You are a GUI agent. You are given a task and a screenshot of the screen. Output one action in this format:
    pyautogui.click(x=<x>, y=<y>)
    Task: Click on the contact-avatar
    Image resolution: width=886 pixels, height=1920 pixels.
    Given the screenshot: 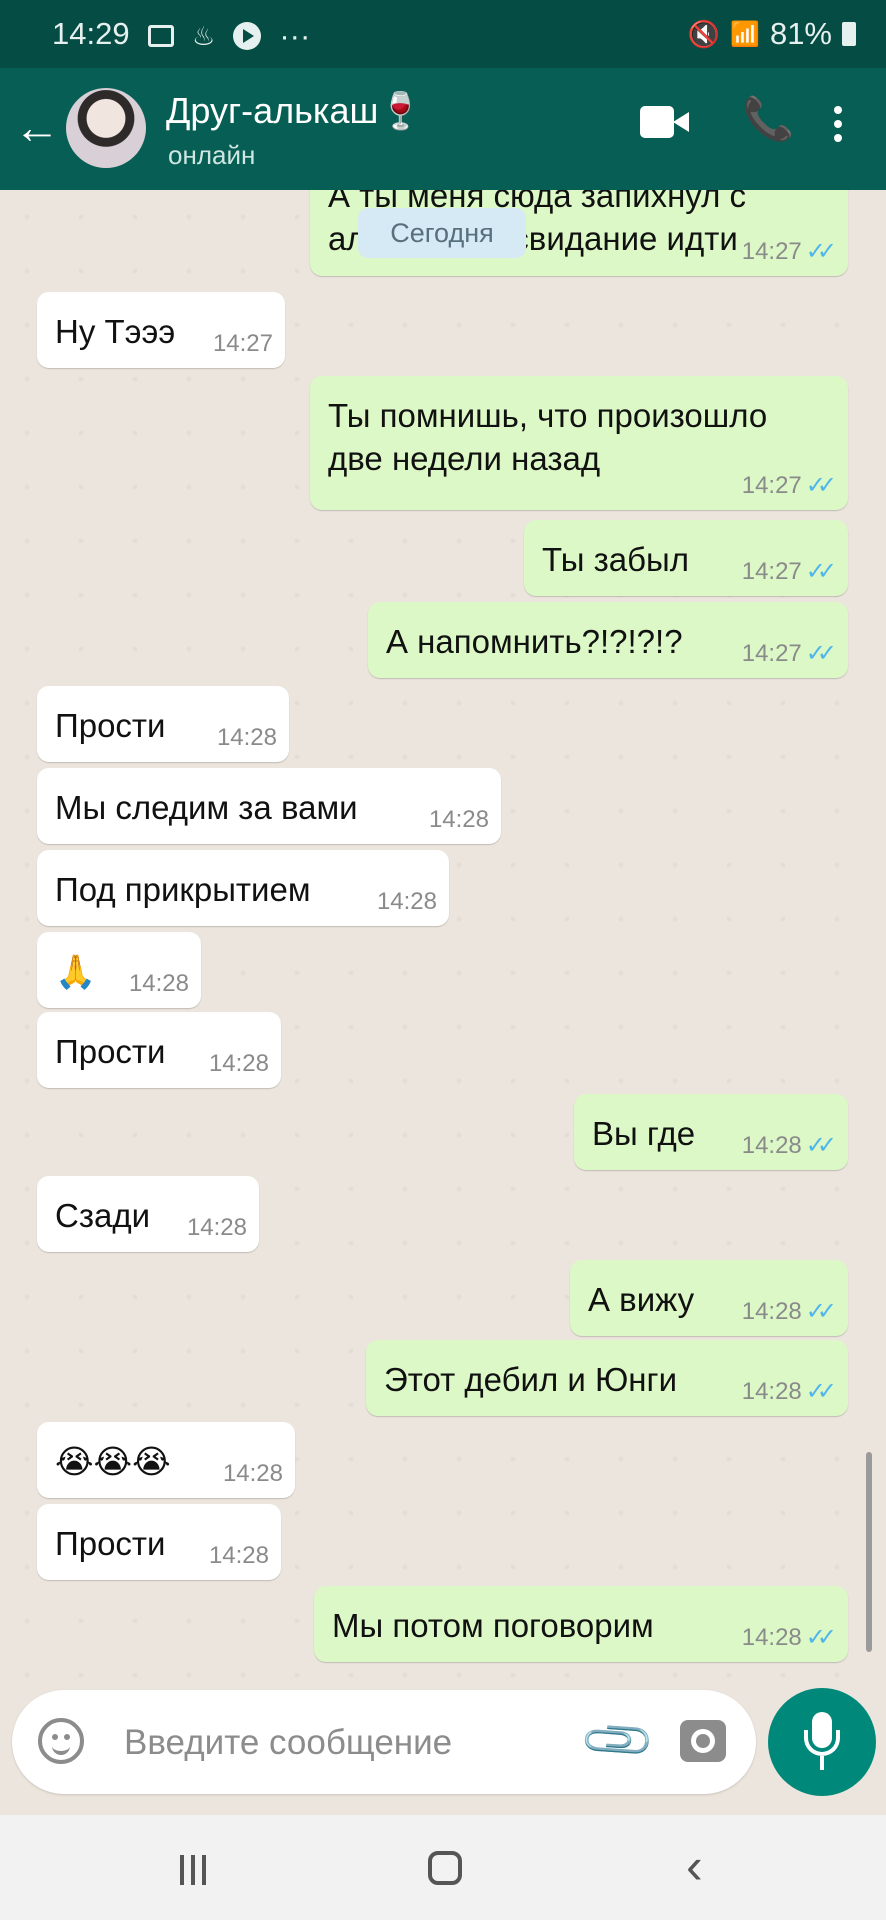 What is the action you would take?
    pyautogui.click(x=106, y=128)
    